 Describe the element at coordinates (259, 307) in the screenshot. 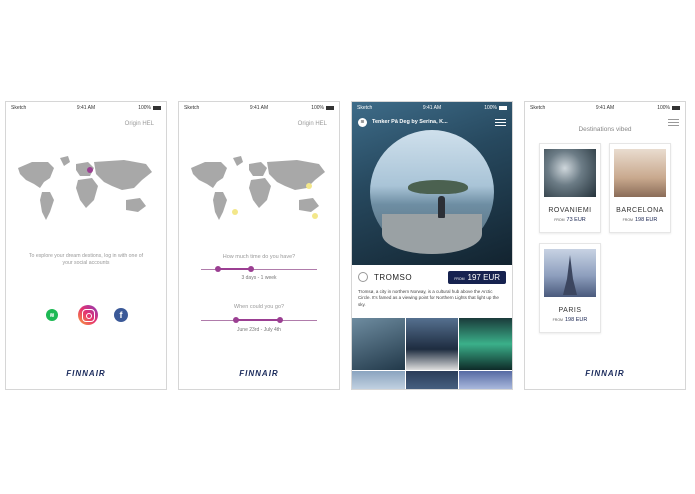

I see `date-question: When could you go?` at that location.